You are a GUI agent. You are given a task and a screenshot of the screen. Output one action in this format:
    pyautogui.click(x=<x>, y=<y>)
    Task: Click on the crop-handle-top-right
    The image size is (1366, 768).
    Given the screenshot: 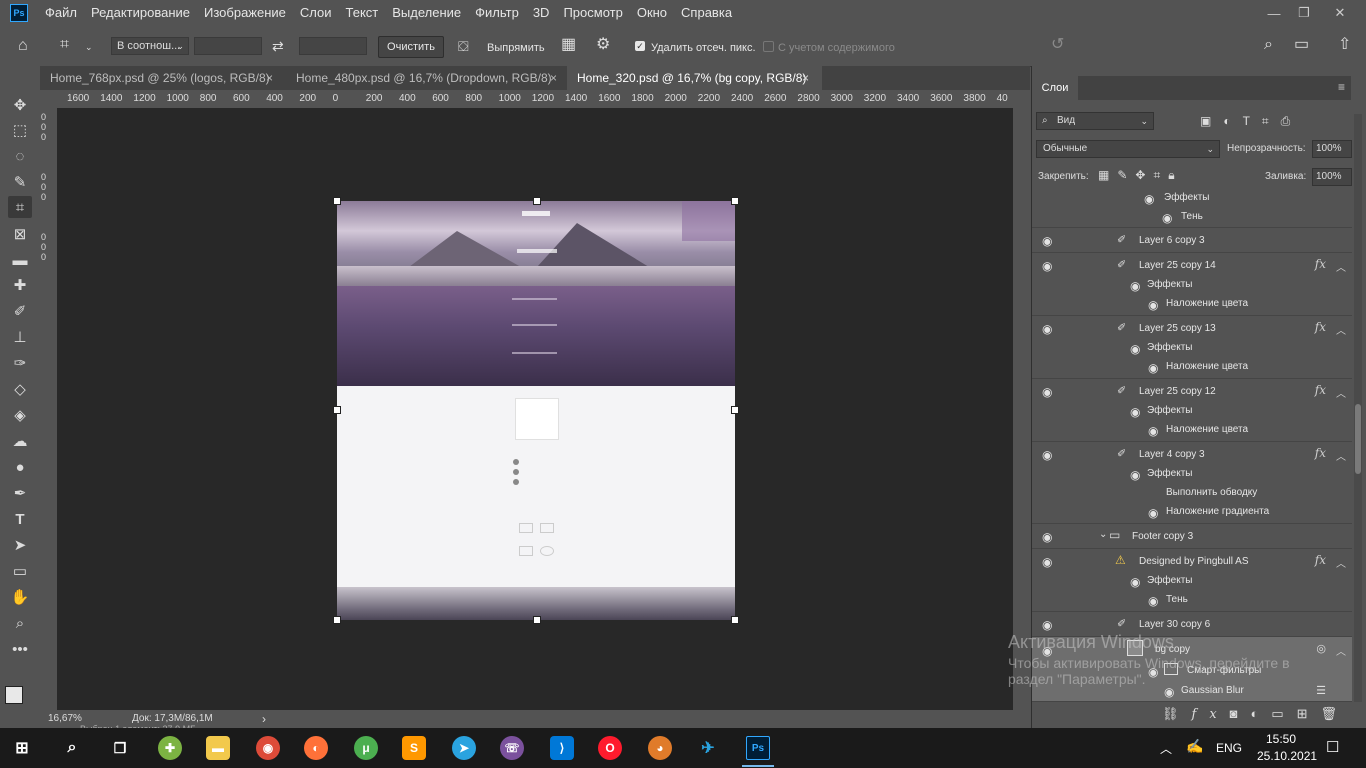 What is the action you would take?
    pyautogui.click(x=735, y=201)
    